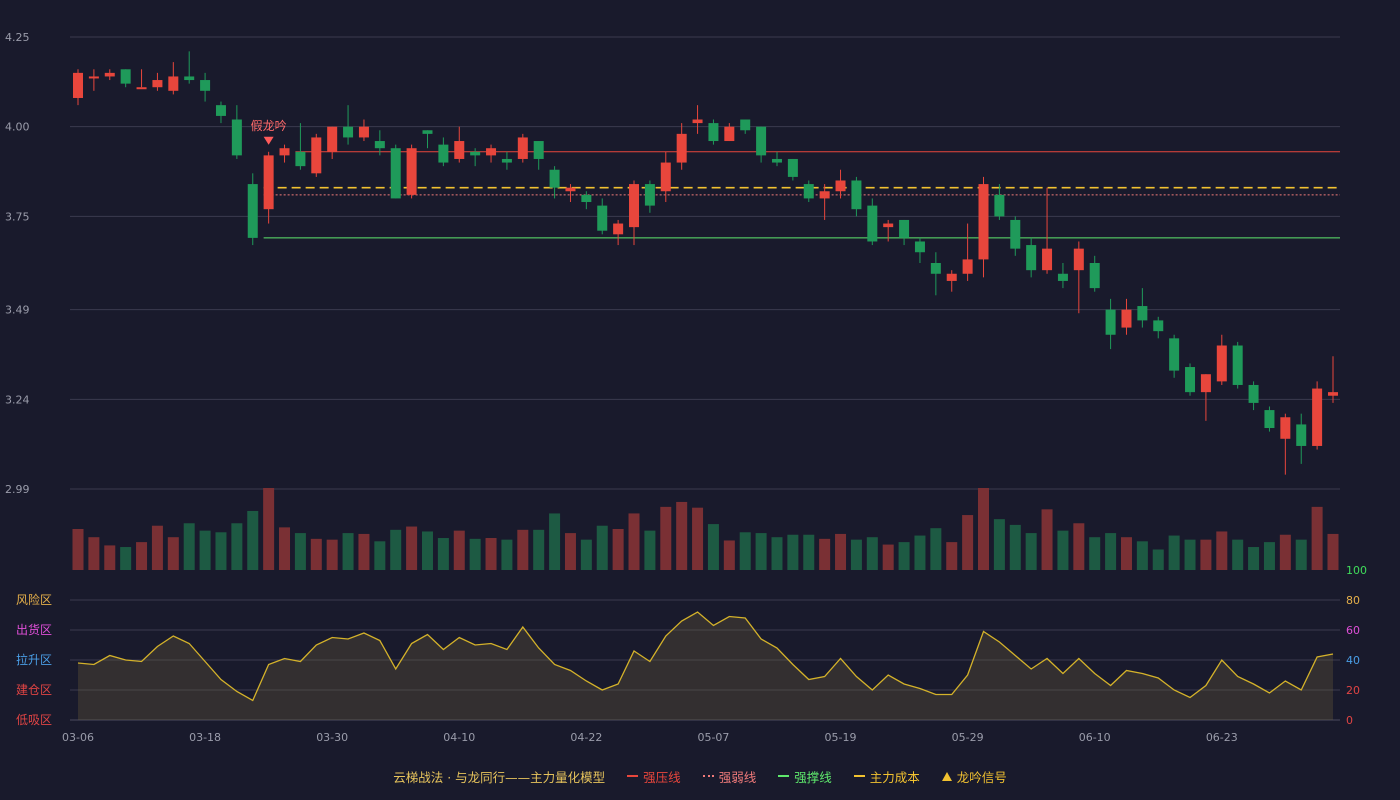 The image size is (1400, 800). Describe the element at coordinates (17, 310) in the screenshot. I see `y-tick-label: 3.49` at that location.